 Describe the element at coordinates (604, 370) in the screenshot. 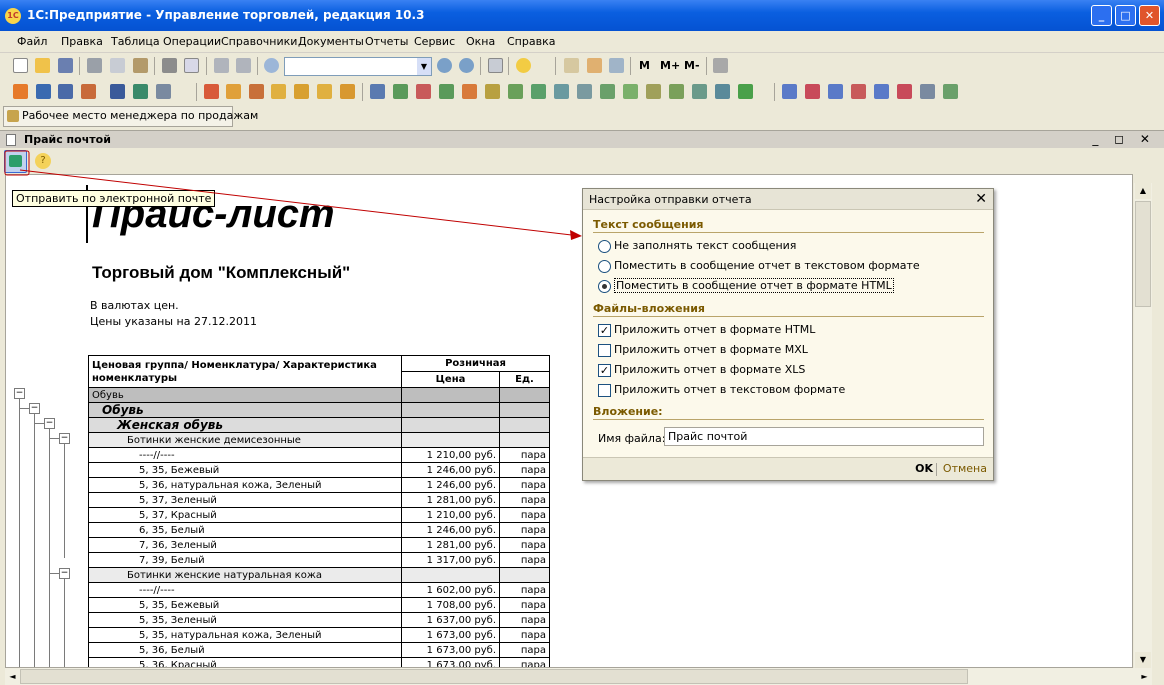

I see `checkbox-checked-icon: ✓` at that location.